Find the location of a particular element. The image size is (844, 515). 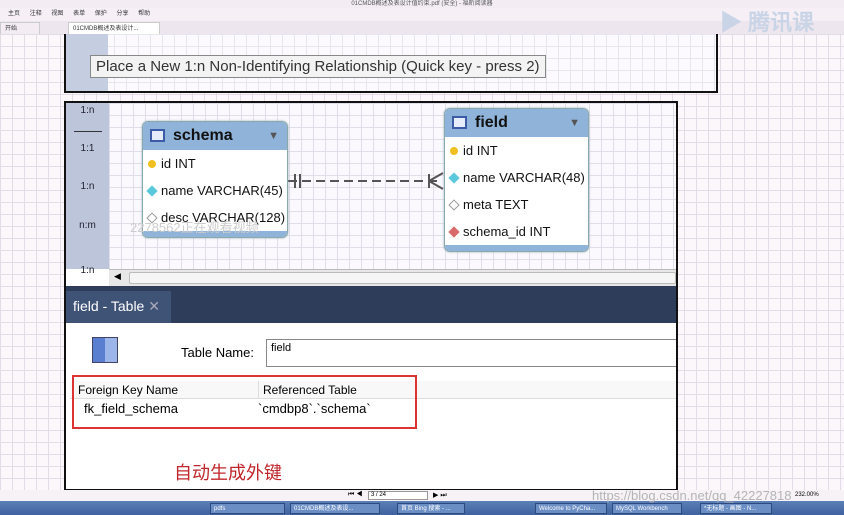

task-item: pdfs is located at coordinates (247, 508).